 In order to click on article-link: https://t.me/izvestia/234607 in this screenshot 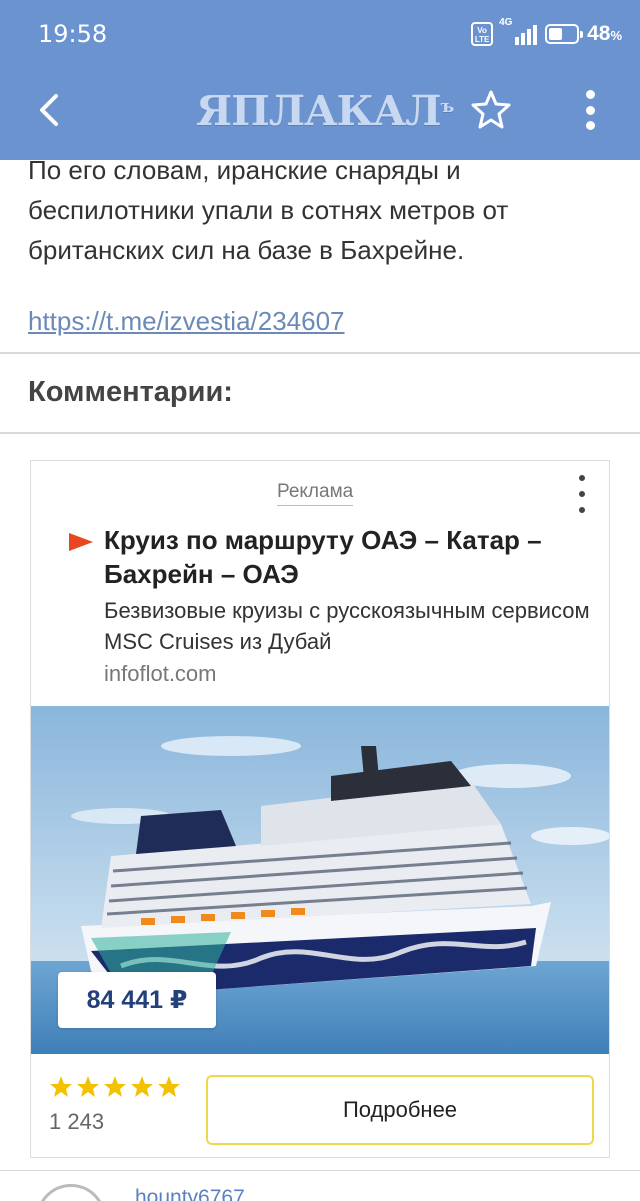, I will do `click(186, 321)`.